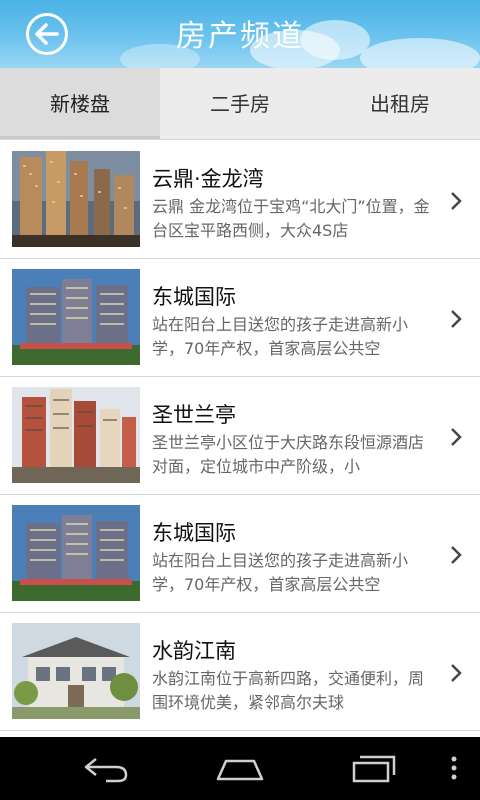 The height and width of the screenshot is (800, 480). Describe the element at coordinates (454, 768) in the screenshot. I see `menu-overflow-icon` at that location.